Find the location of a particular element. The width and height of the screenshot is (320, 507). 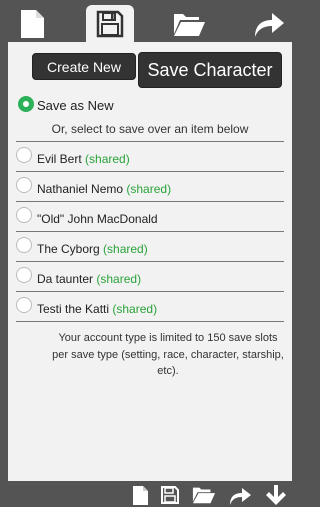

item-label: The Cyborg (shared) is located at coordinates (92, 249).